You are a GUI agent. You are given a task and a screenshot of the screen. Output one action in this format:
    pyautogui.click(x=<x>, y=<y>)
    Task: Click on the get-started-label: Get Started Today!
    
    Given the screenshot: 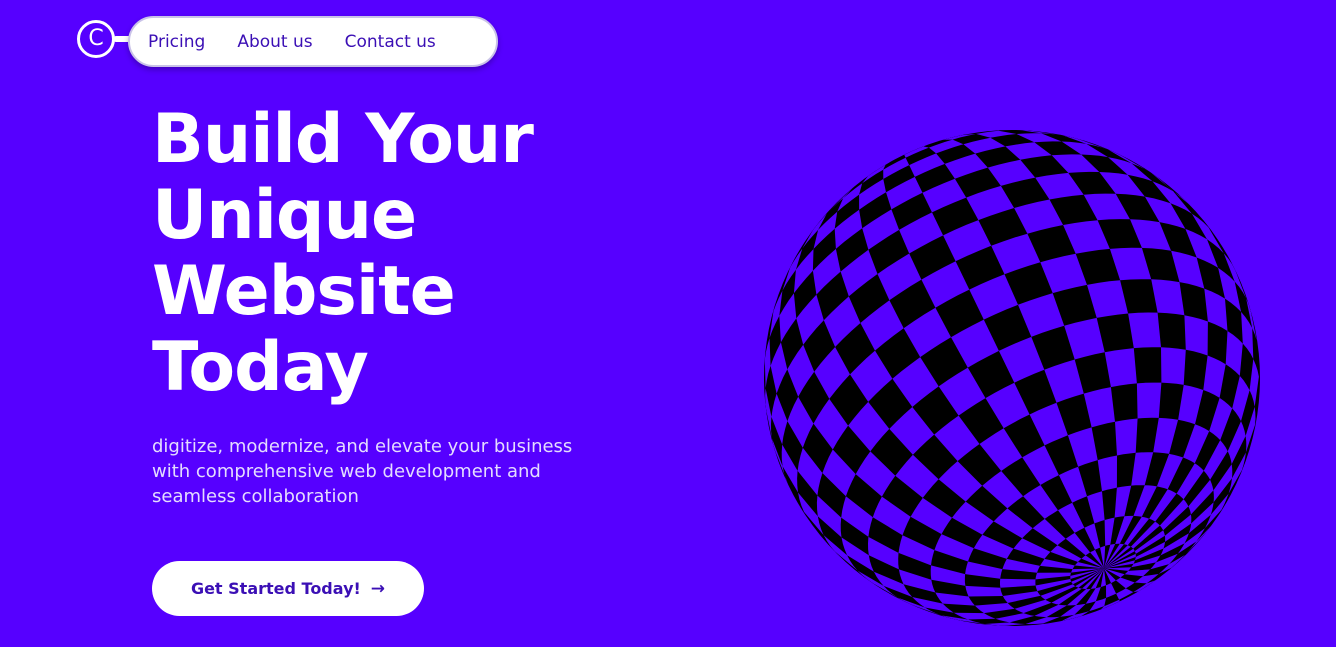 What is the action you would take?
    pyautogui.click(x=275, y=588)
    